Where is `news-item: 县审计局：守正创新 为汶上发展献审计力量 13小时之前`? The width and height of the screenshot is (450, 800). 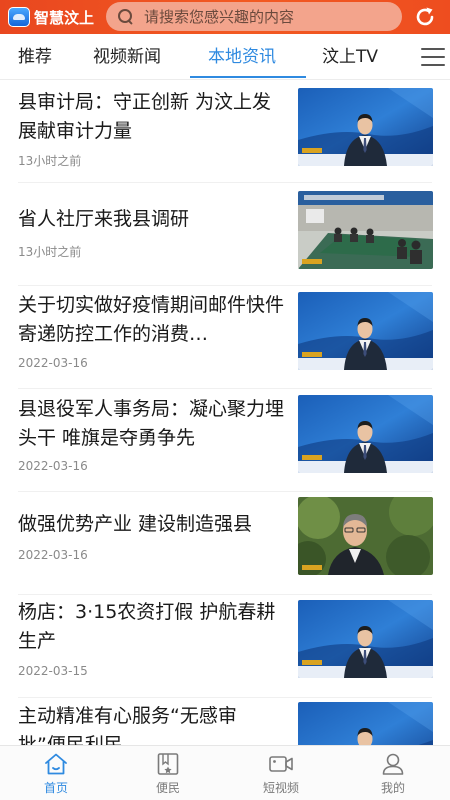 news-item: 县审计局：守正创新 为汶上发展献审计力量 13小时之前 is located at coordinates (225, 131).